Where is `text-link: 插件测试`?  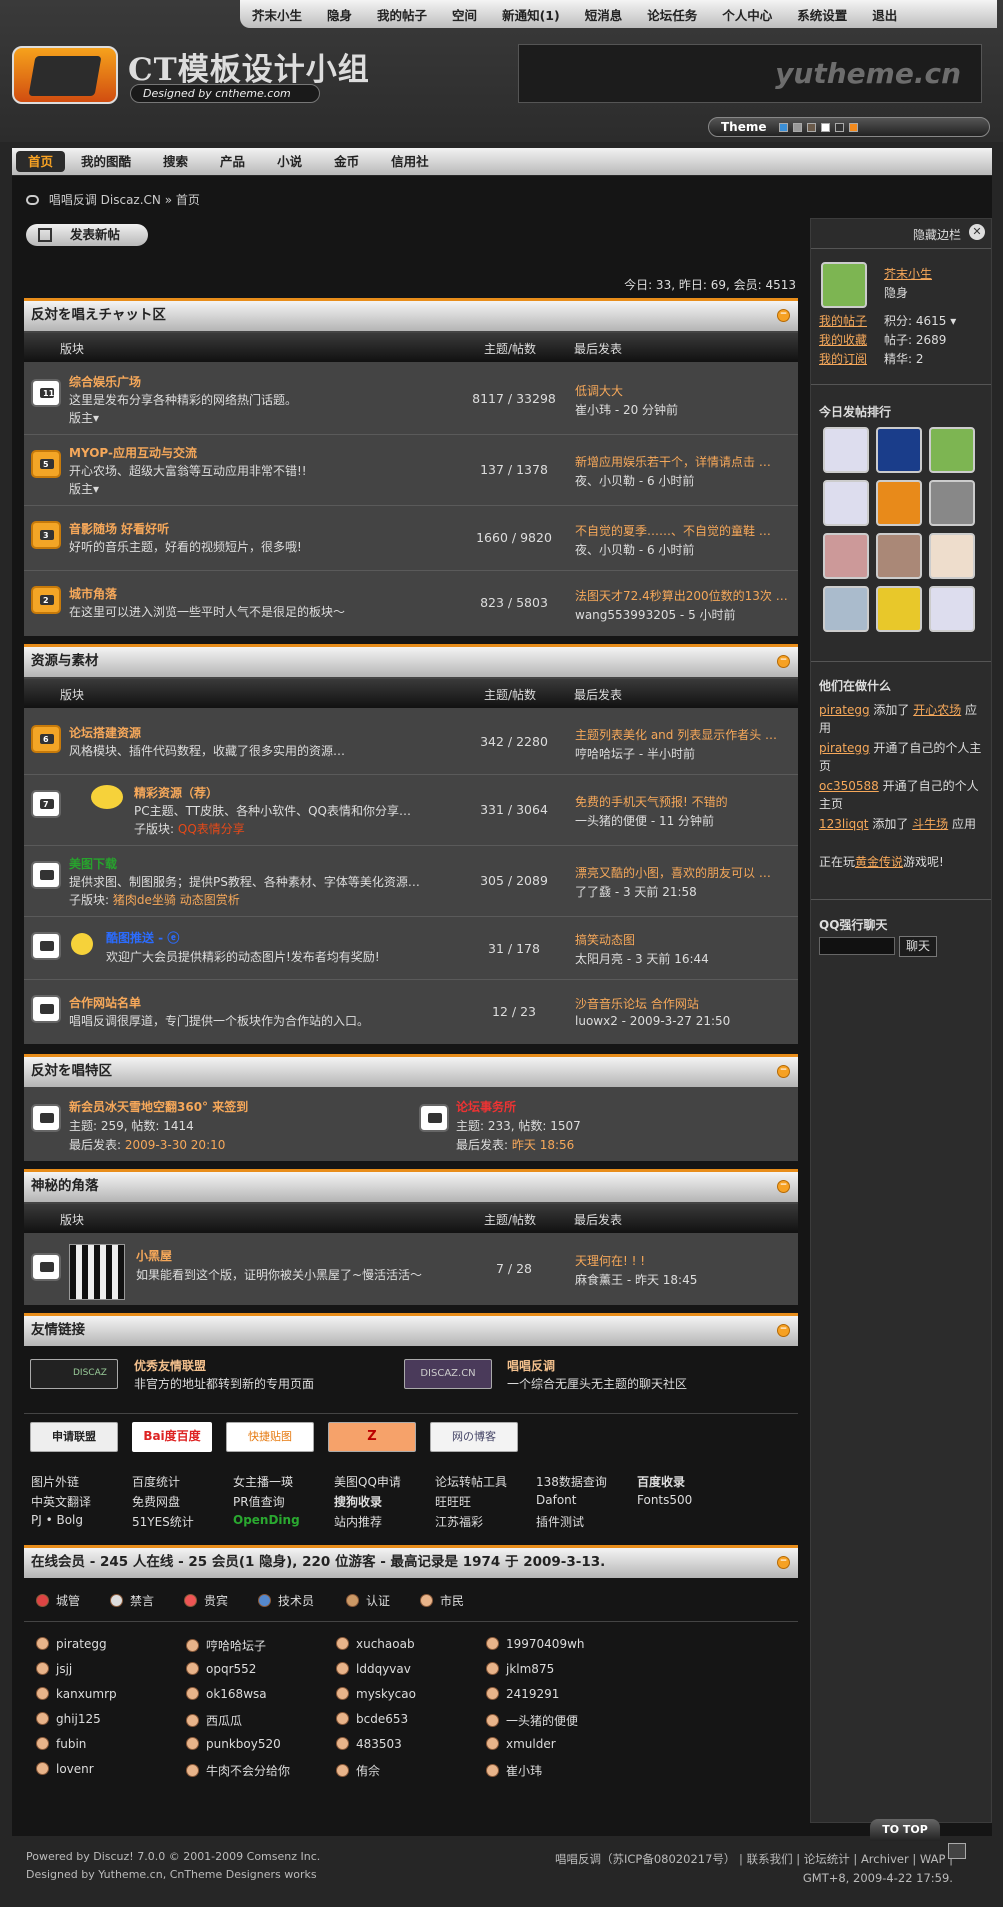
text-link: 插件测试 is located at coordinates (560, 1521).